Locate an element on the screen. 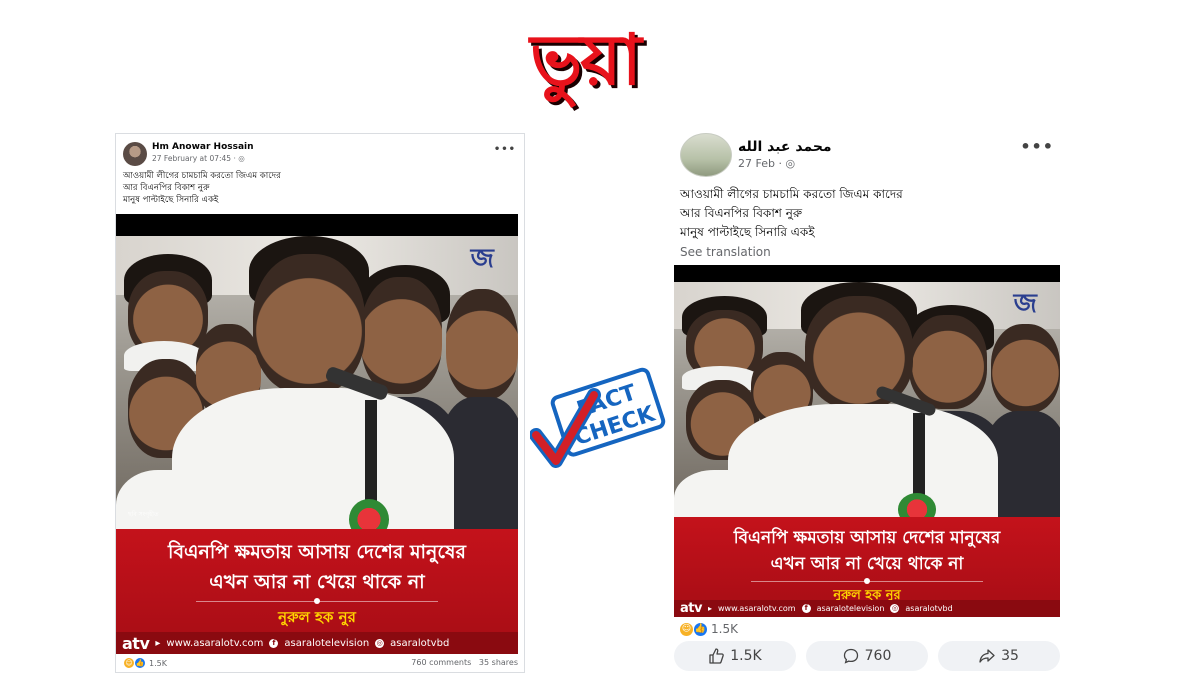 The height and width of the screenshot is (675, 1200). action-bar: 1.5K 760 35 is located at coordinates (867, 656).